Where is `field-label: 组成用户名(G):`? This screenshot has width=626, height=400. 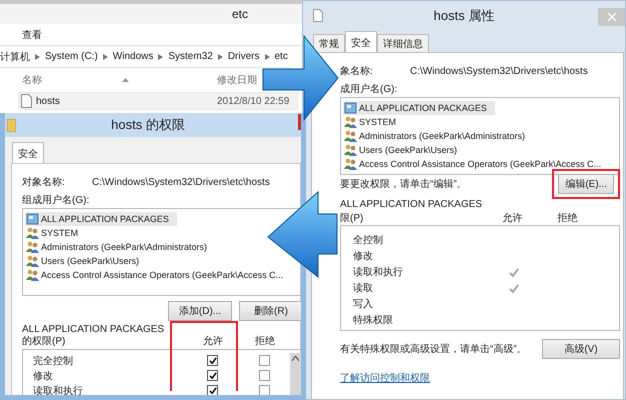
field-label: 组成用户名(G): is located at coordinates (56, 201).